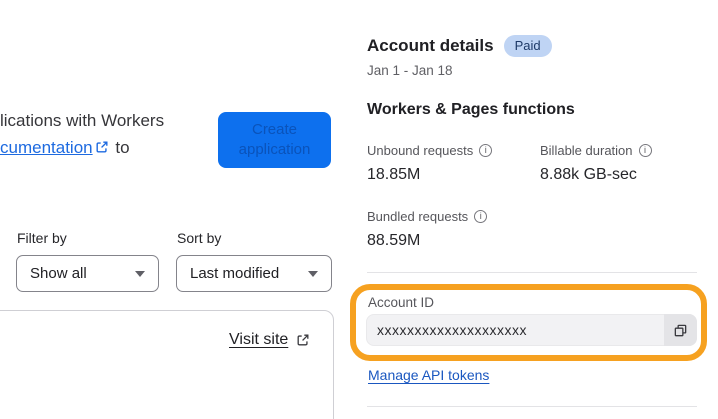 Image resolution: width=718 pixels, height=419 pixels. Describe the element at coordinates (596, 163) in the screenshot. I see `stat-billable-duration: Billable duration i 8.88k GB-sec` at that location.